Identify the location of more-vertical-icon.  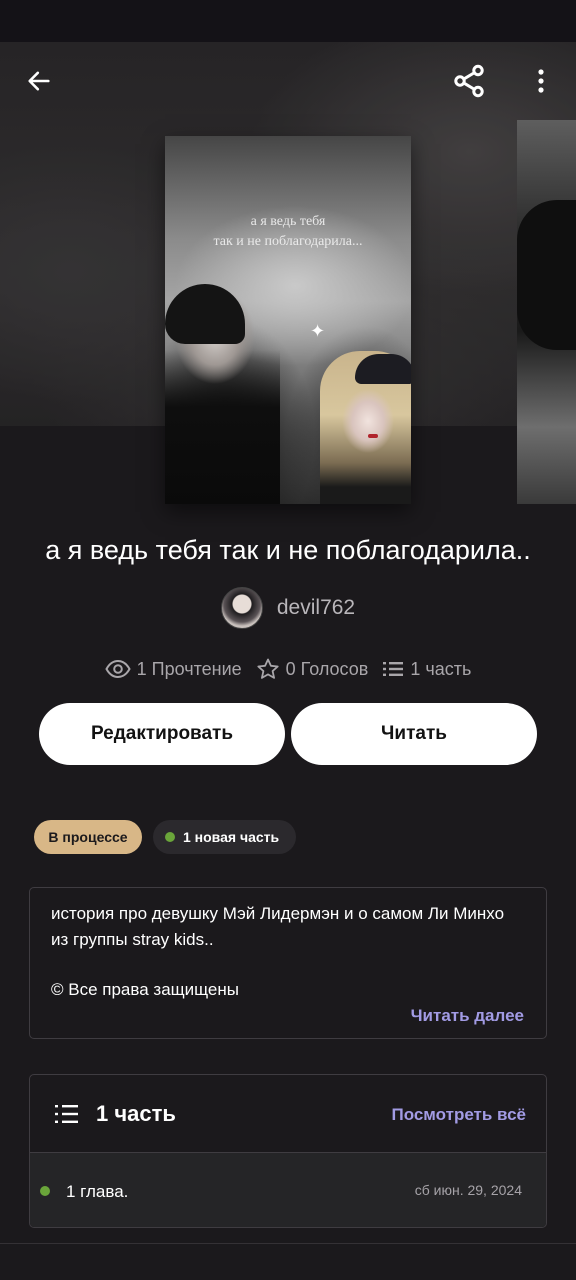
(541, 81).